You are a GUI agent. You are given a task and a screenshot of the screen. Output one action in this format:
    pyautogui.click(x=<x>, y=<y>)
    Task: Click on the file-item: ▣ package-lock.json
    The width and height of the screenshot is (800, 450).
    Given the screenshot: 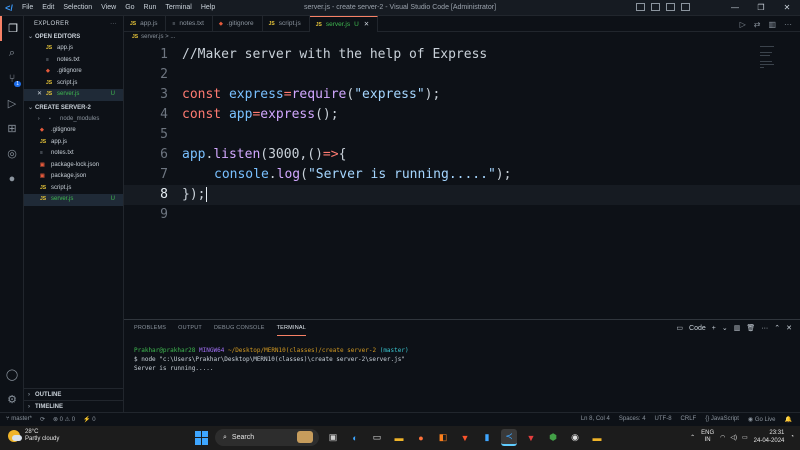 What is the action you would take?
    pyautogui.click(x=73, y=166)
    